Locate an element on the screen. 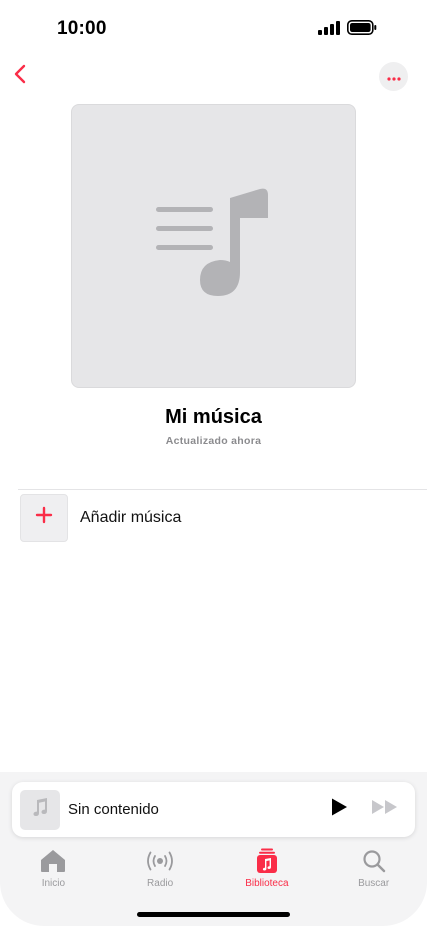 This screenshot has height=926, width=427. chevron-left-icon is located at coordinates (20, 76).